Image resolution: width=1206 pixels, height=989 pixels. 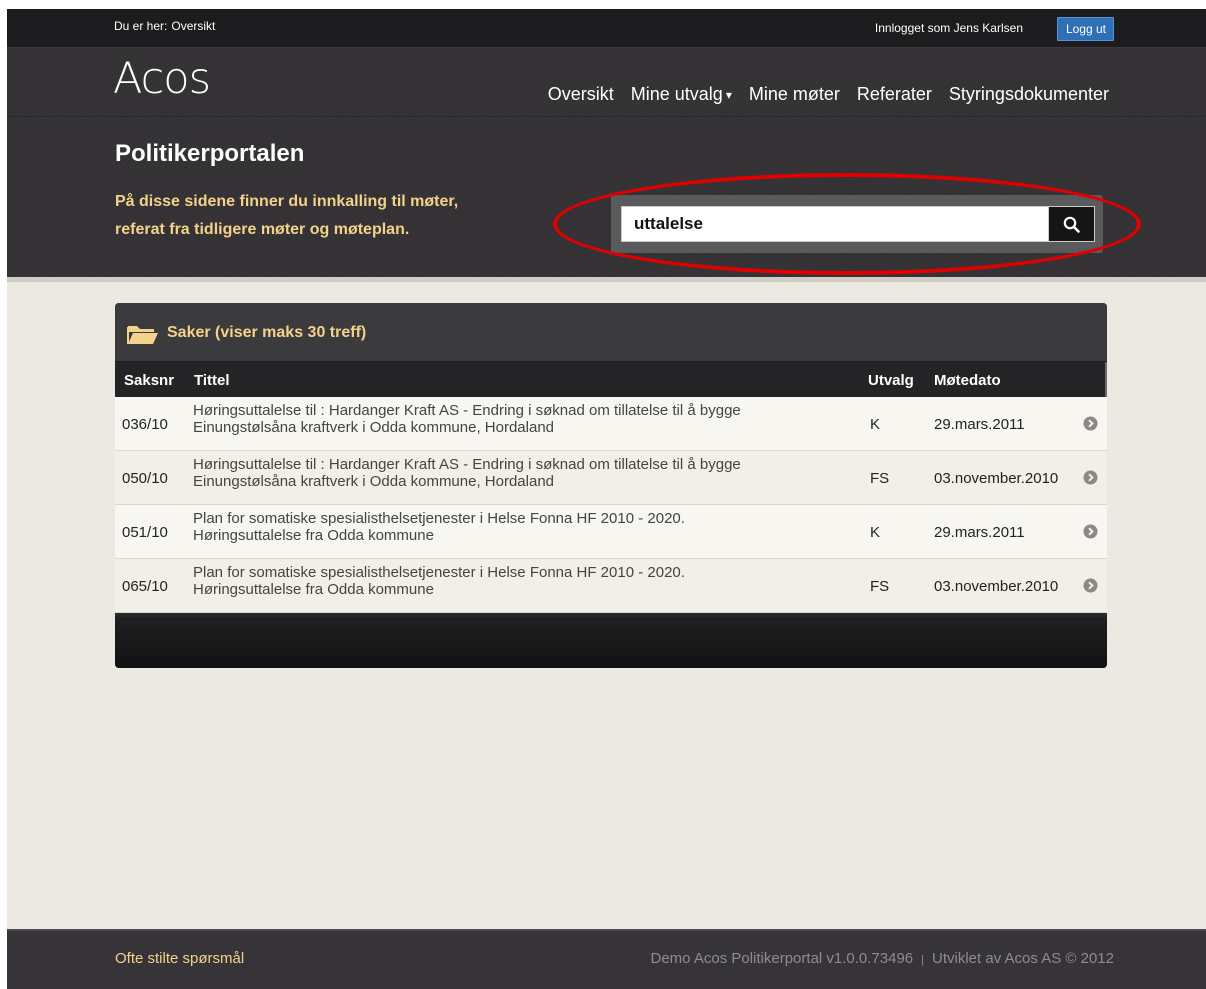 I want to click on column-header-tittel: Tittel, so click(x=212, y=380).